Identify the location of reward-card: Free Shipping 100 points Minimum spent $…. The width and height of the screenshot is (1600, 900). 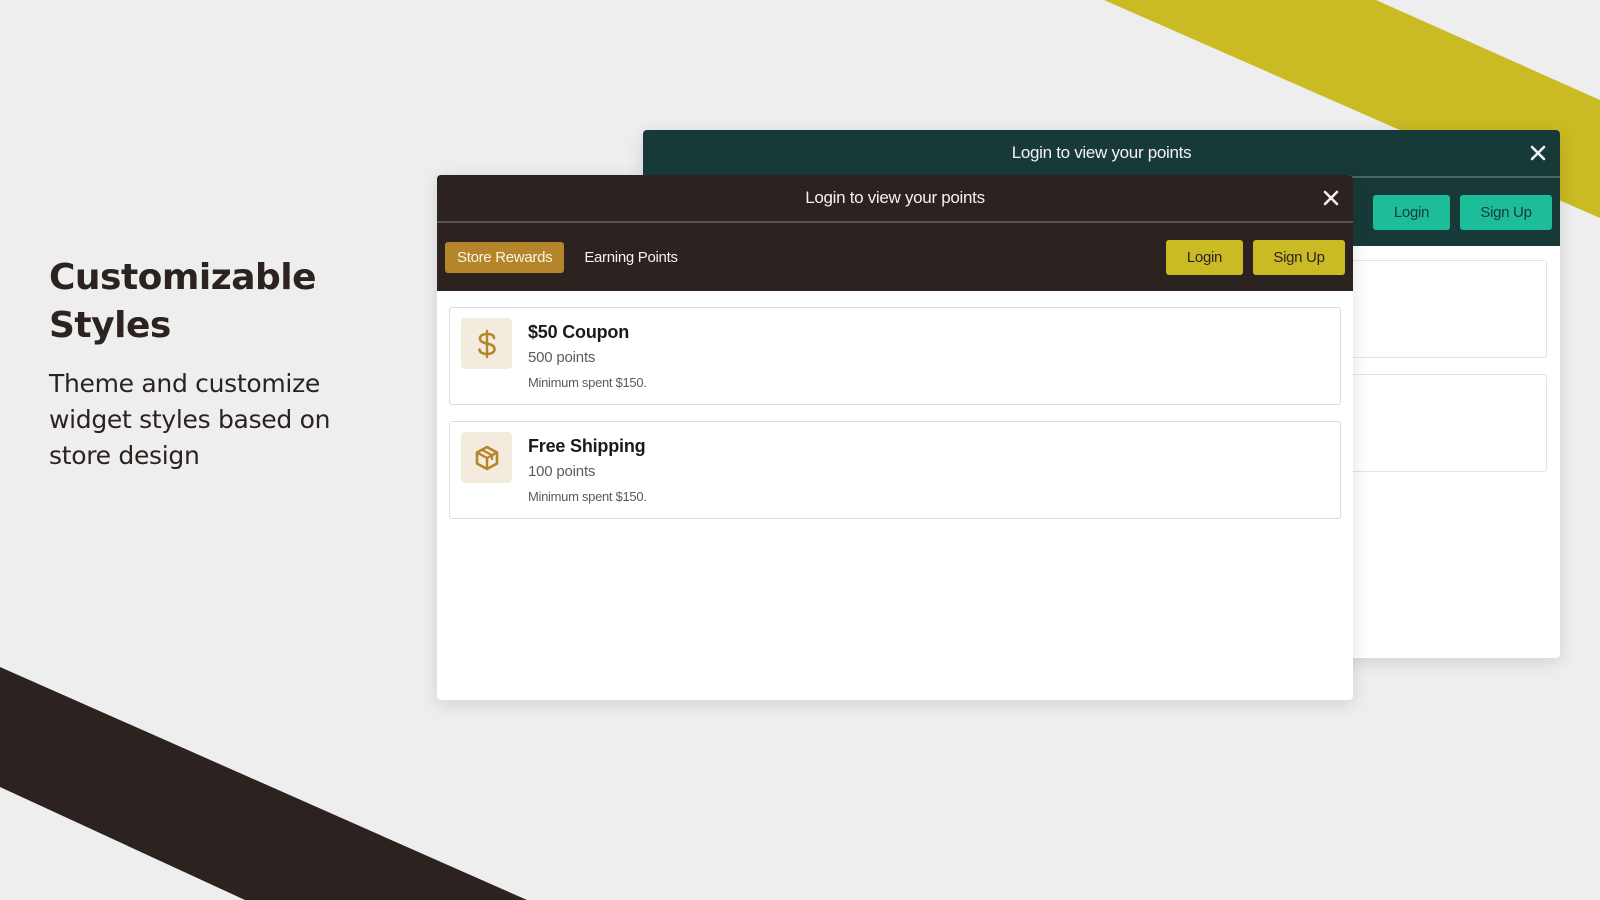
(895, 470).